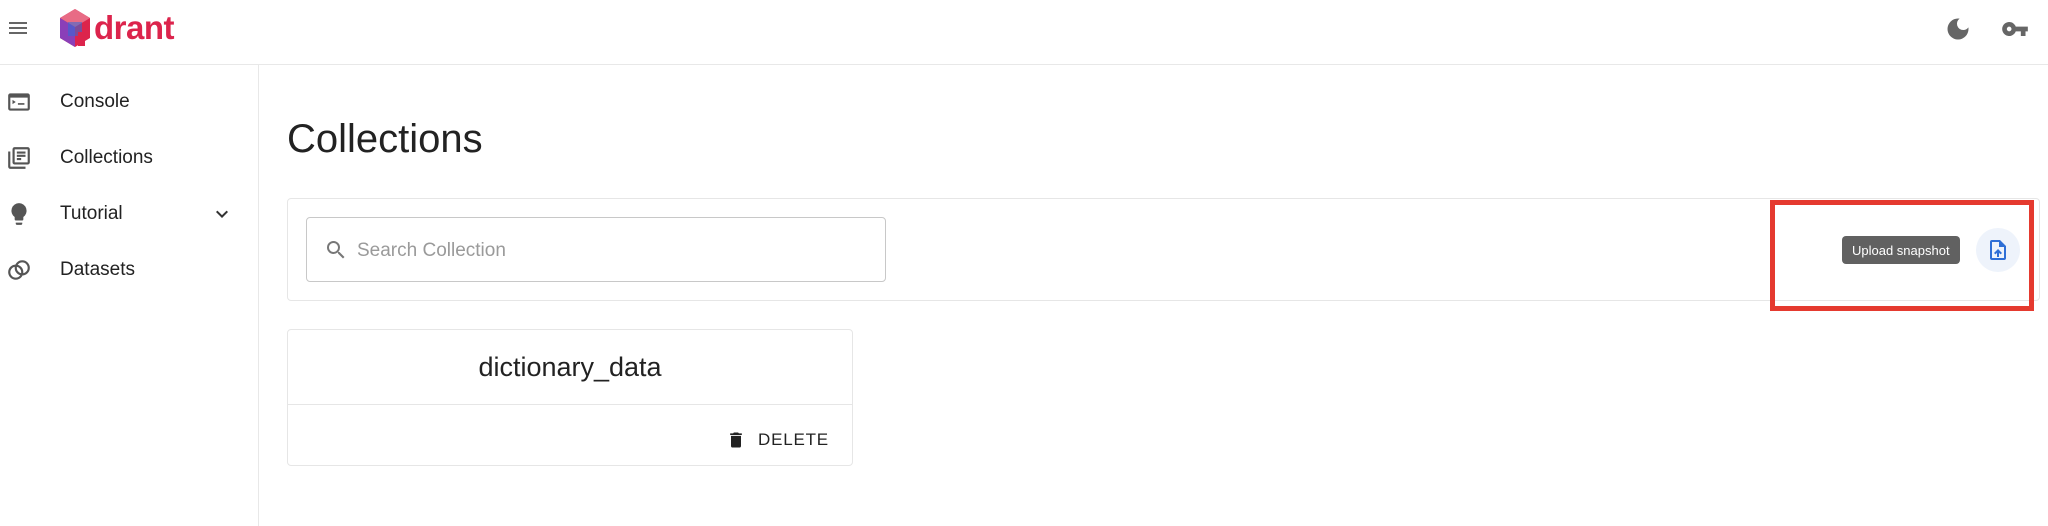  What do you see at coordinates (385, 139) in the screenshot?
I see `page-title: Collections` at bounding box center [385, 139].